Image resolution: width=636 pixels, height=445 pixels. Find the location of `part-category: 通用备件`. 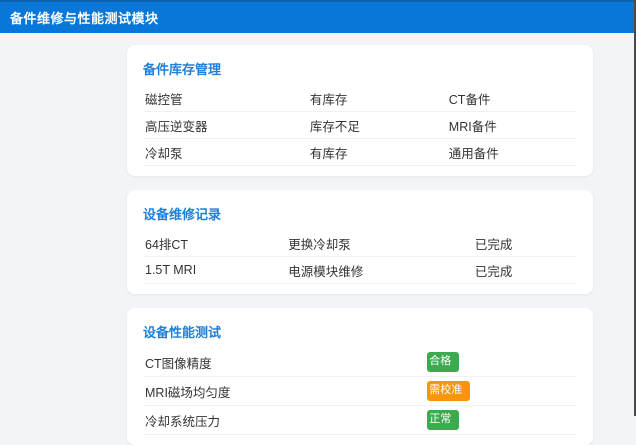

part-category: 通用备件 is located at coordinates (473, 153).